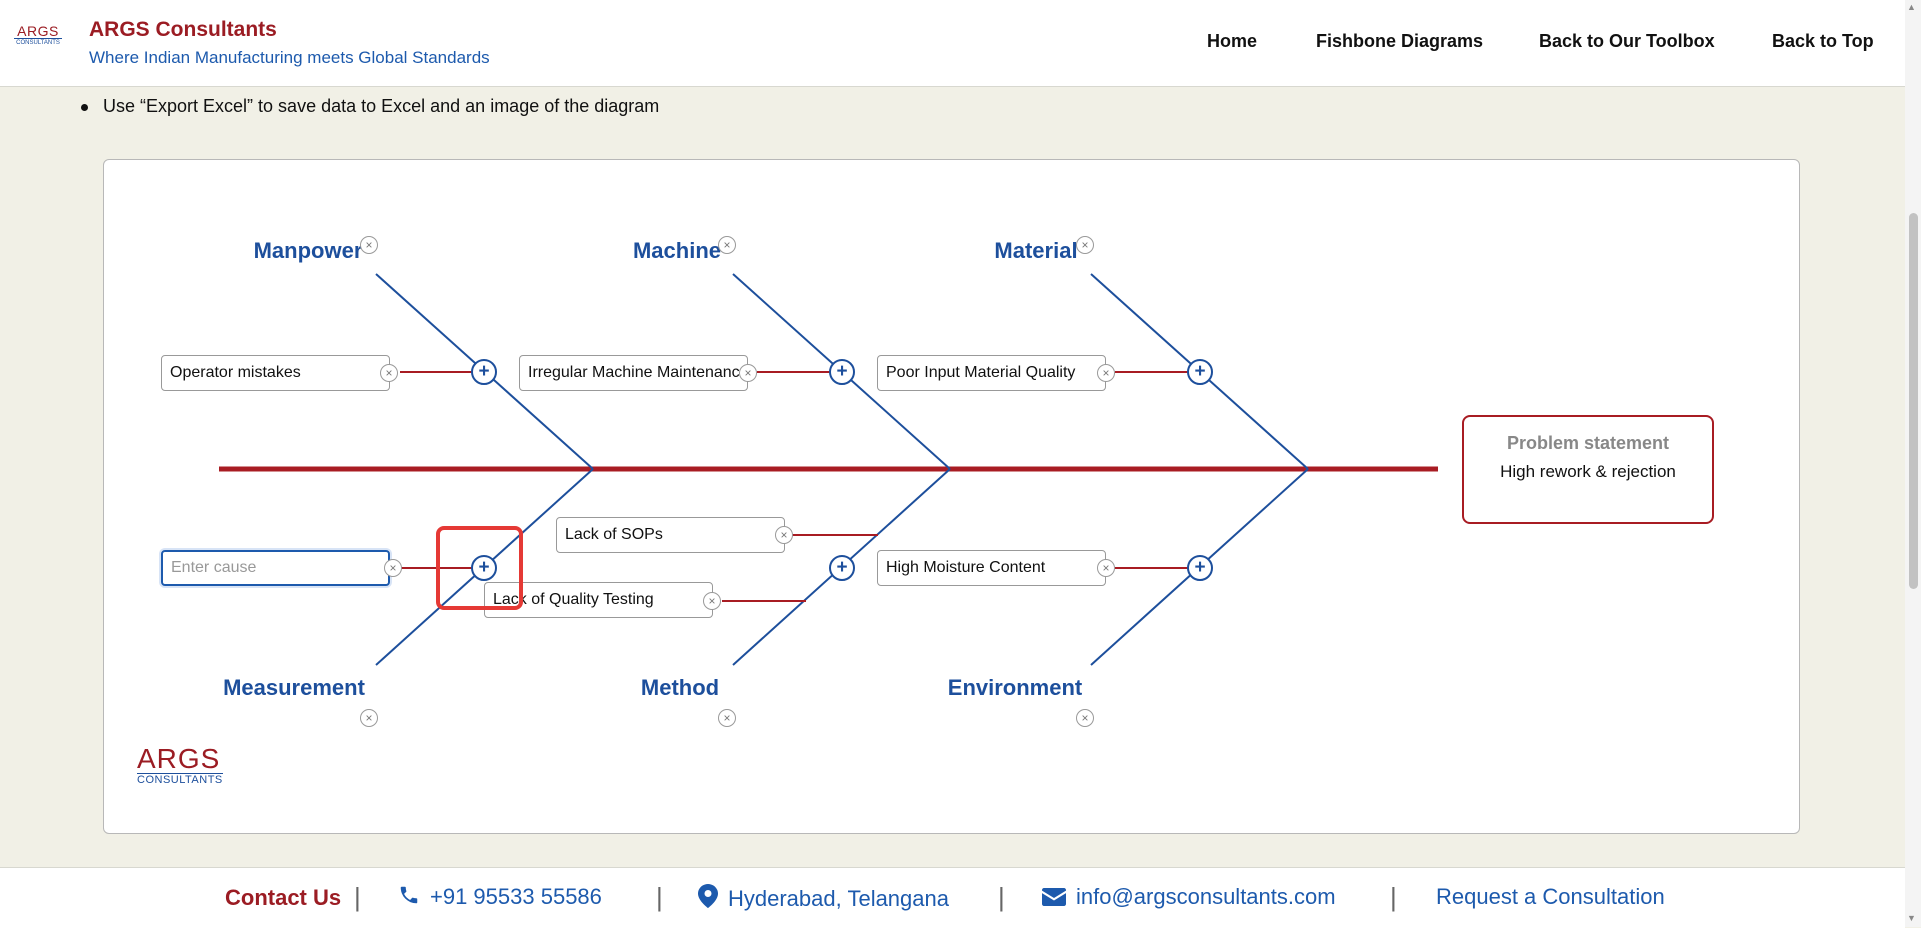 Image resolution: width=1921 pixels, height=928 pixels. Describe the element at coordinates (1206, 896) in the screenshot. I see `footer-email-text: info@argsconsultants.com` at that location.